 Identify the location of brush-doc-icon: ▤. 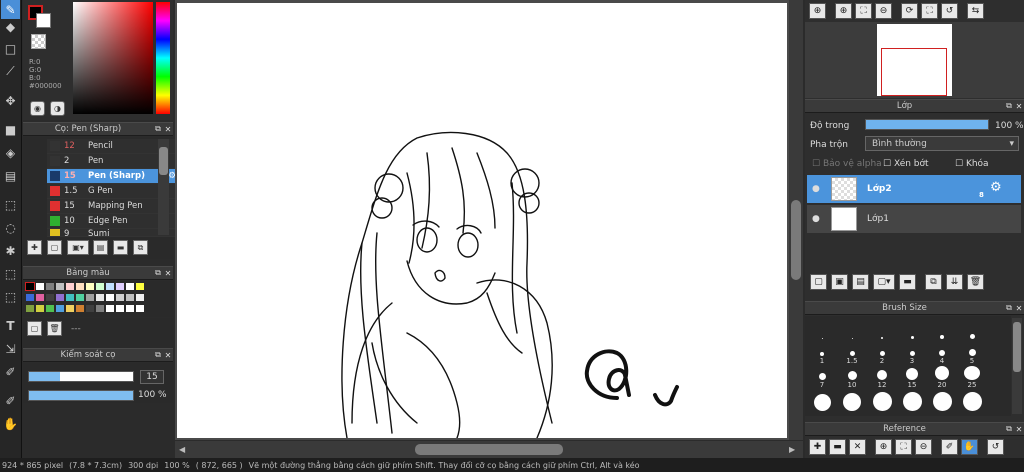
(100, 247).